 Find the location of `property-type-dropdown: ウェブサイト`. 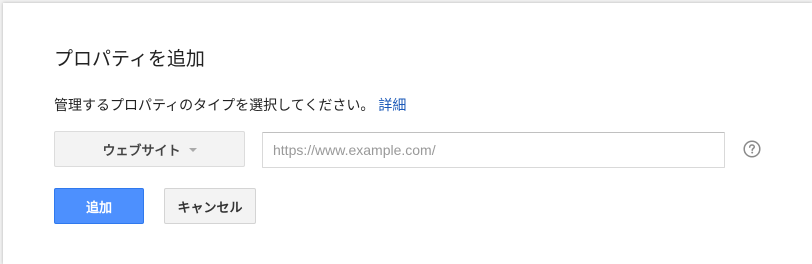

property-type-dropdown: ウェブサイト is located at coordinates (149, 149).